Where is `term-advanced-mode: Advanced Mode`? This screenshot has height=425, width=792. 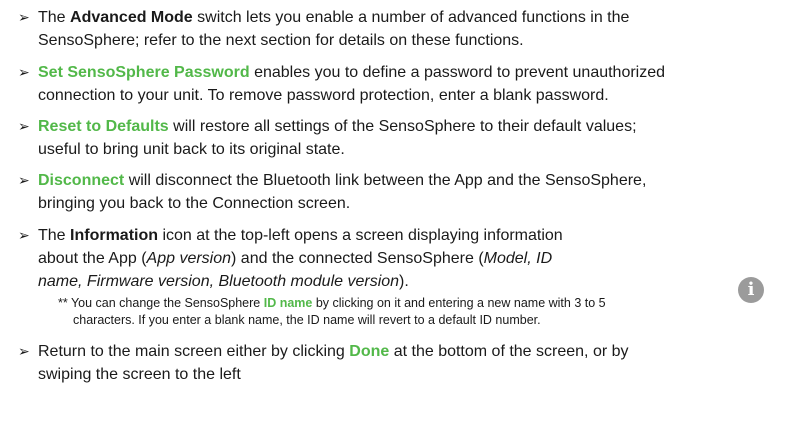 term-advanced-mode: Advanced Mode is located at coordinates (131, 17).